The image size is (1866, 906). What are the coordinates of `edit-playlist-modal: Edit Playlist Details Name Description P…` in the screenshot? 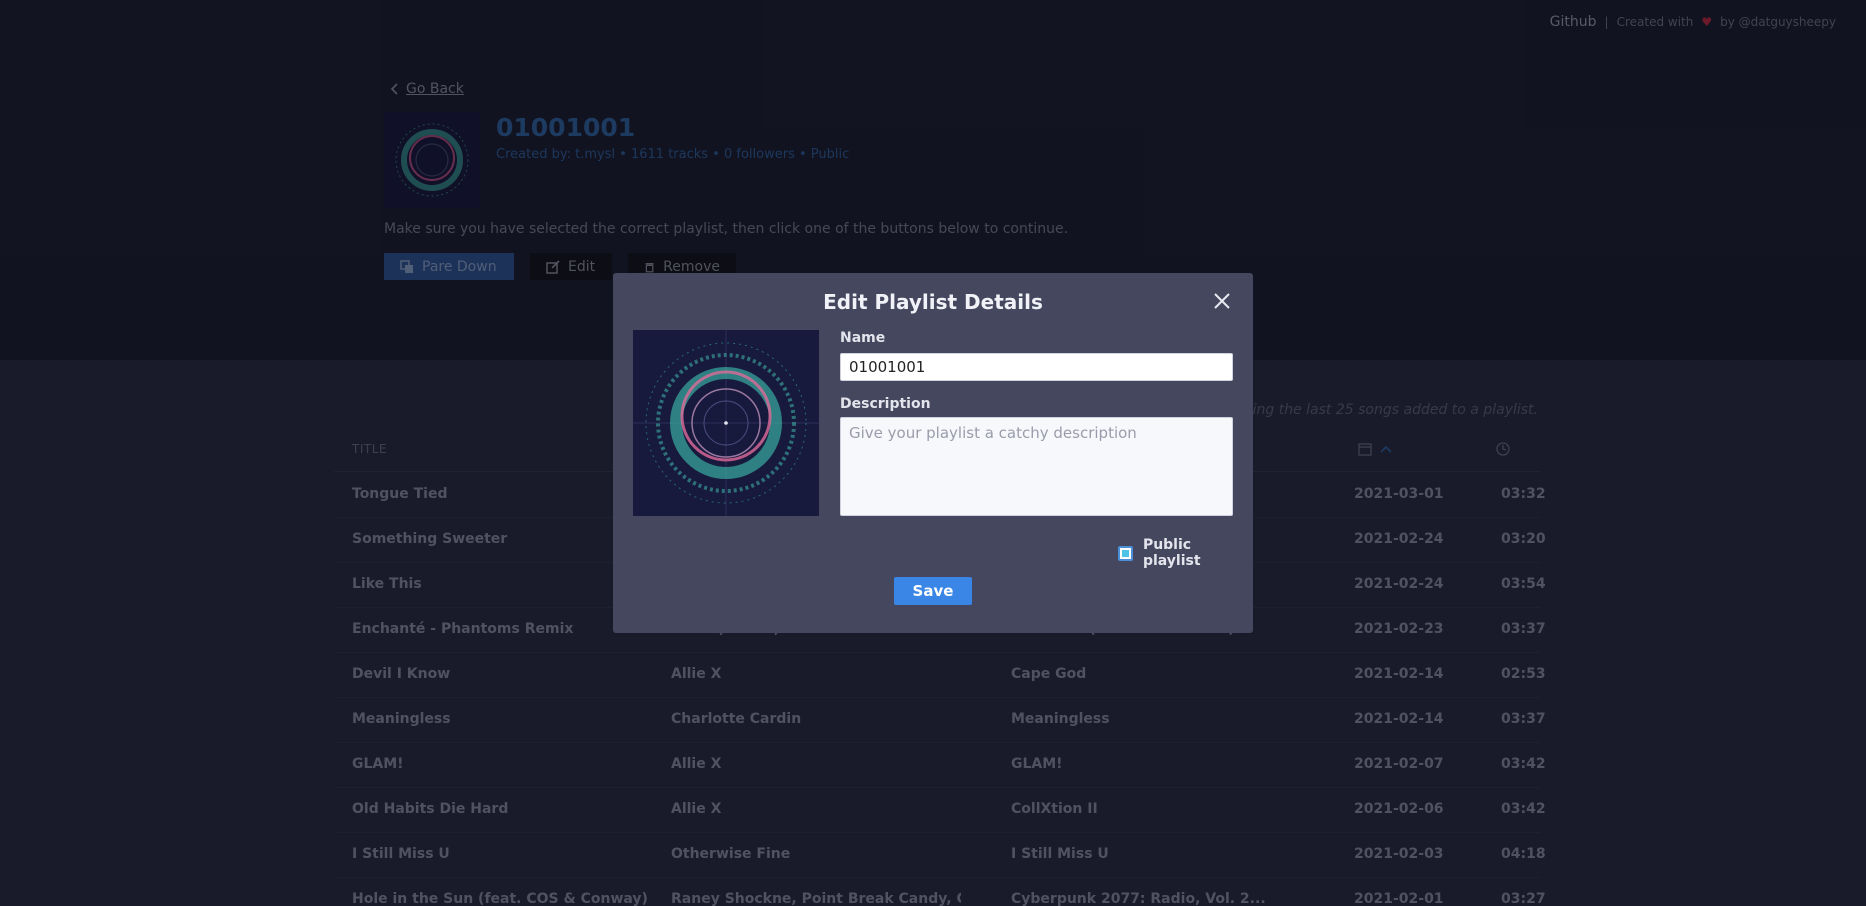 It's located at (933, 453).